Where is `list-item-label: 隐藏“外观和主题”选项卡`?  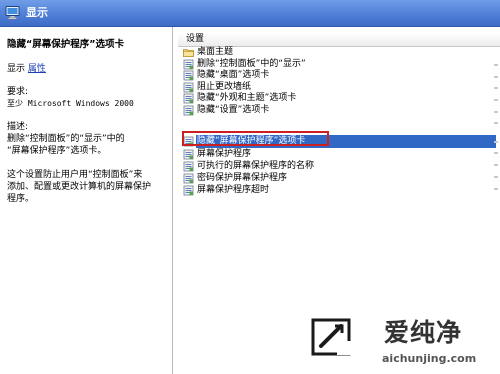
list-item-label: 隐藏“外观和主题”选项卡 is located at coordinates (247, 98).